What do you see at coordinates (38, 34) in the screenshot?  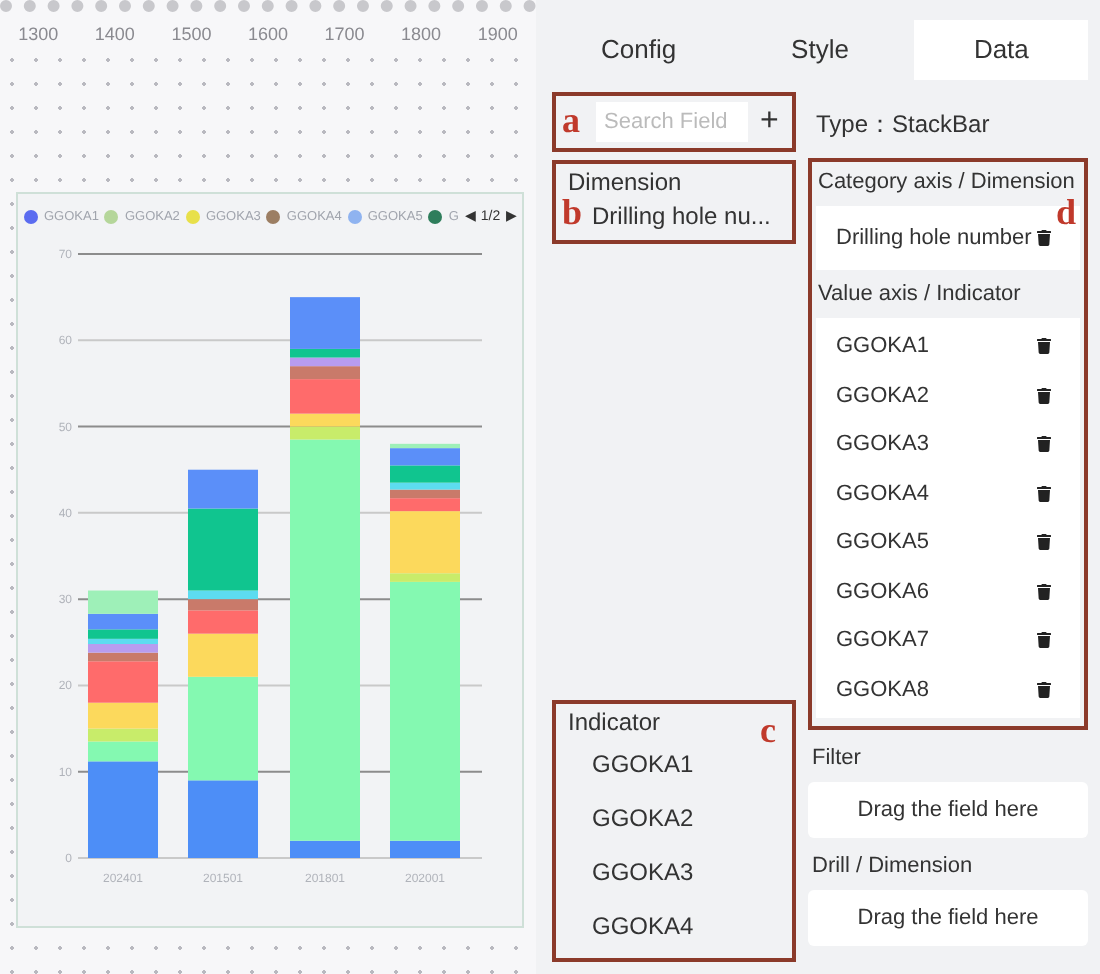 I see `ruler-label: 1300` at bounding box center [38, 34].